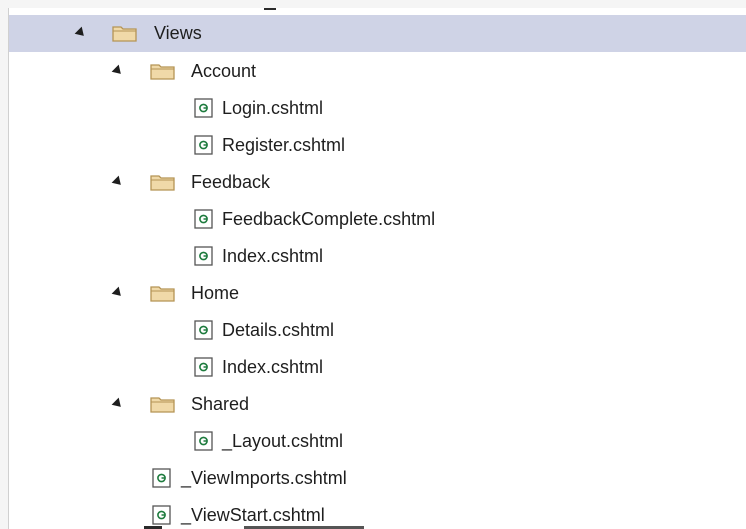  I want to click on tree-folder-account: Account, so click(377, 71).